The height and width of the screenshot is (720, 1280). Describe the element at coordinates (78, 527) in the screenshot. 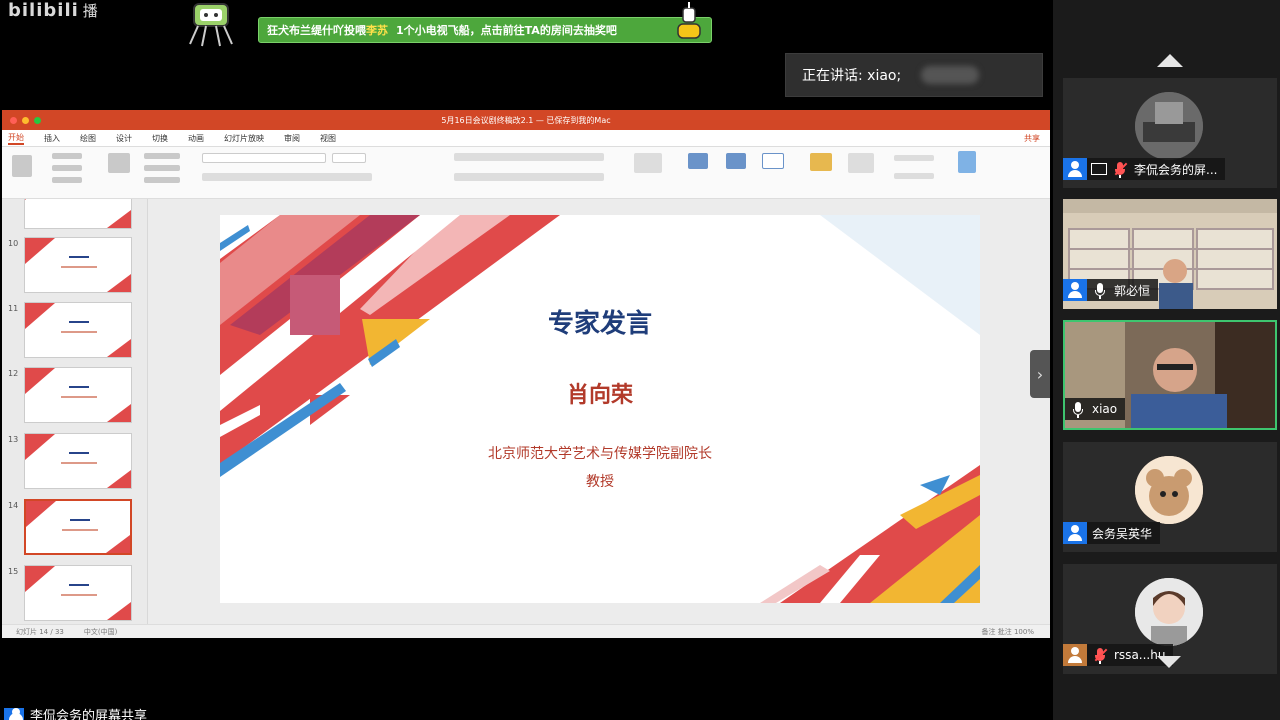

I see `slide-thumbnail-selected` at that location.